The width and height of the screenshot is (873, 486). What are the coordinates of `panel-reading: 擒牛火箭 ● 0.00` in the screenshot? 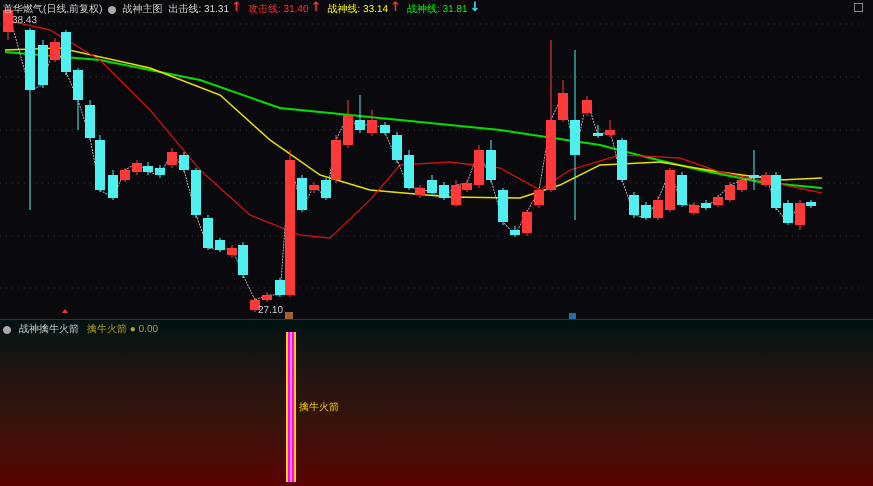 It's located at (122, 329).